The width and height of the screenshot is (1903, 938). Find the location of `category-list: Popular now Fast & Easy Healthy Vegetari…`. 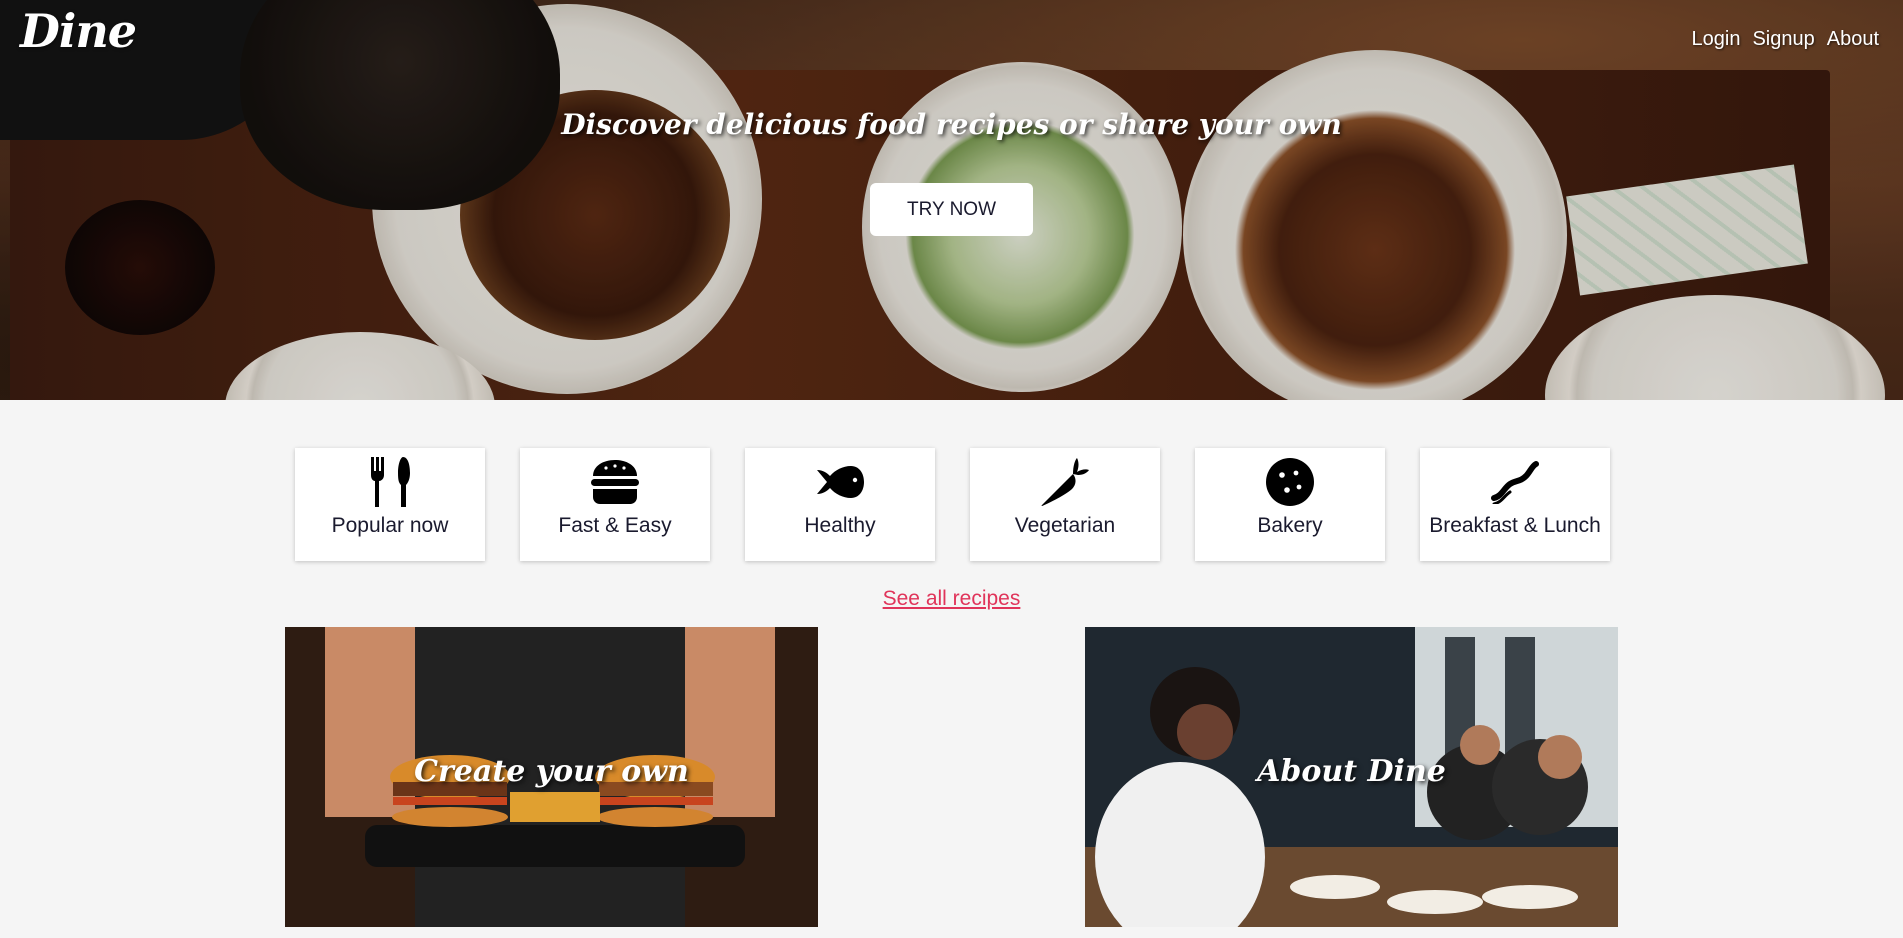

category-list: Popular now Fast & Easy Healthy Vegetari… is located at coordinates (952, 504).